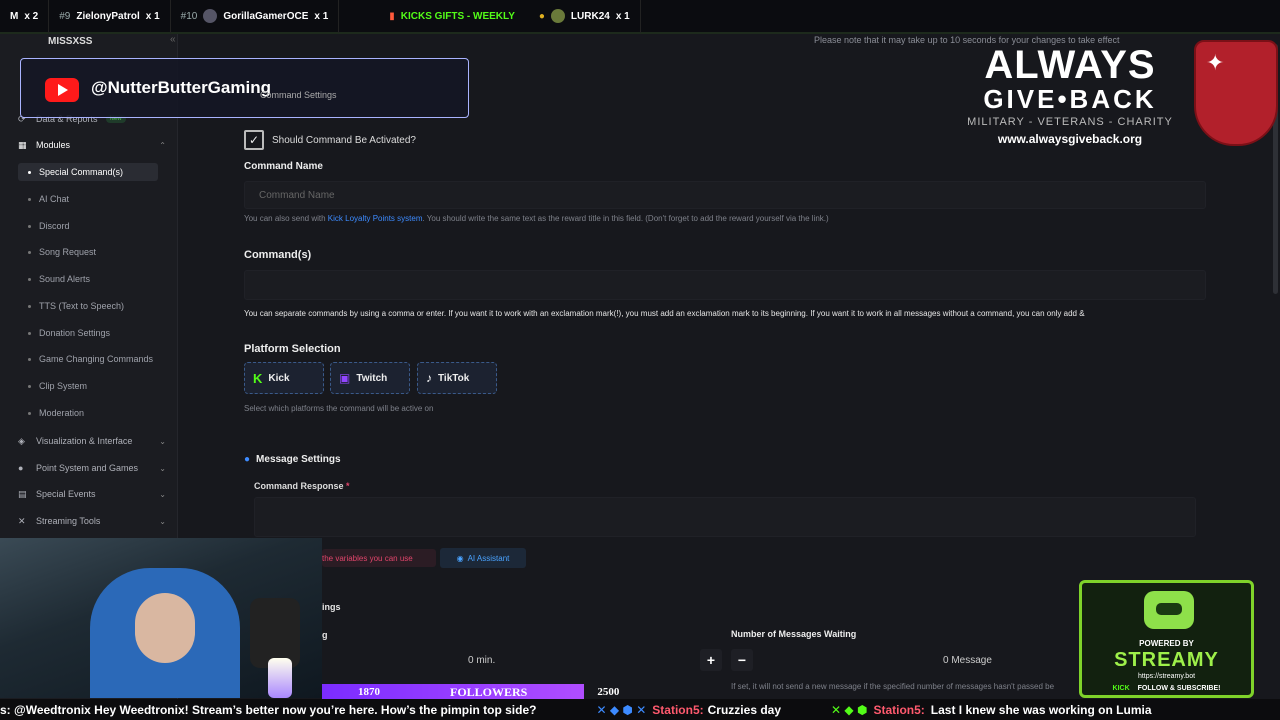 The image size is (1280, 720). What do you see at coordinates (244, 88) in the screenshot?
I see `youtube-banner: @NutterButterGaming` at bounding box center [244, 88].